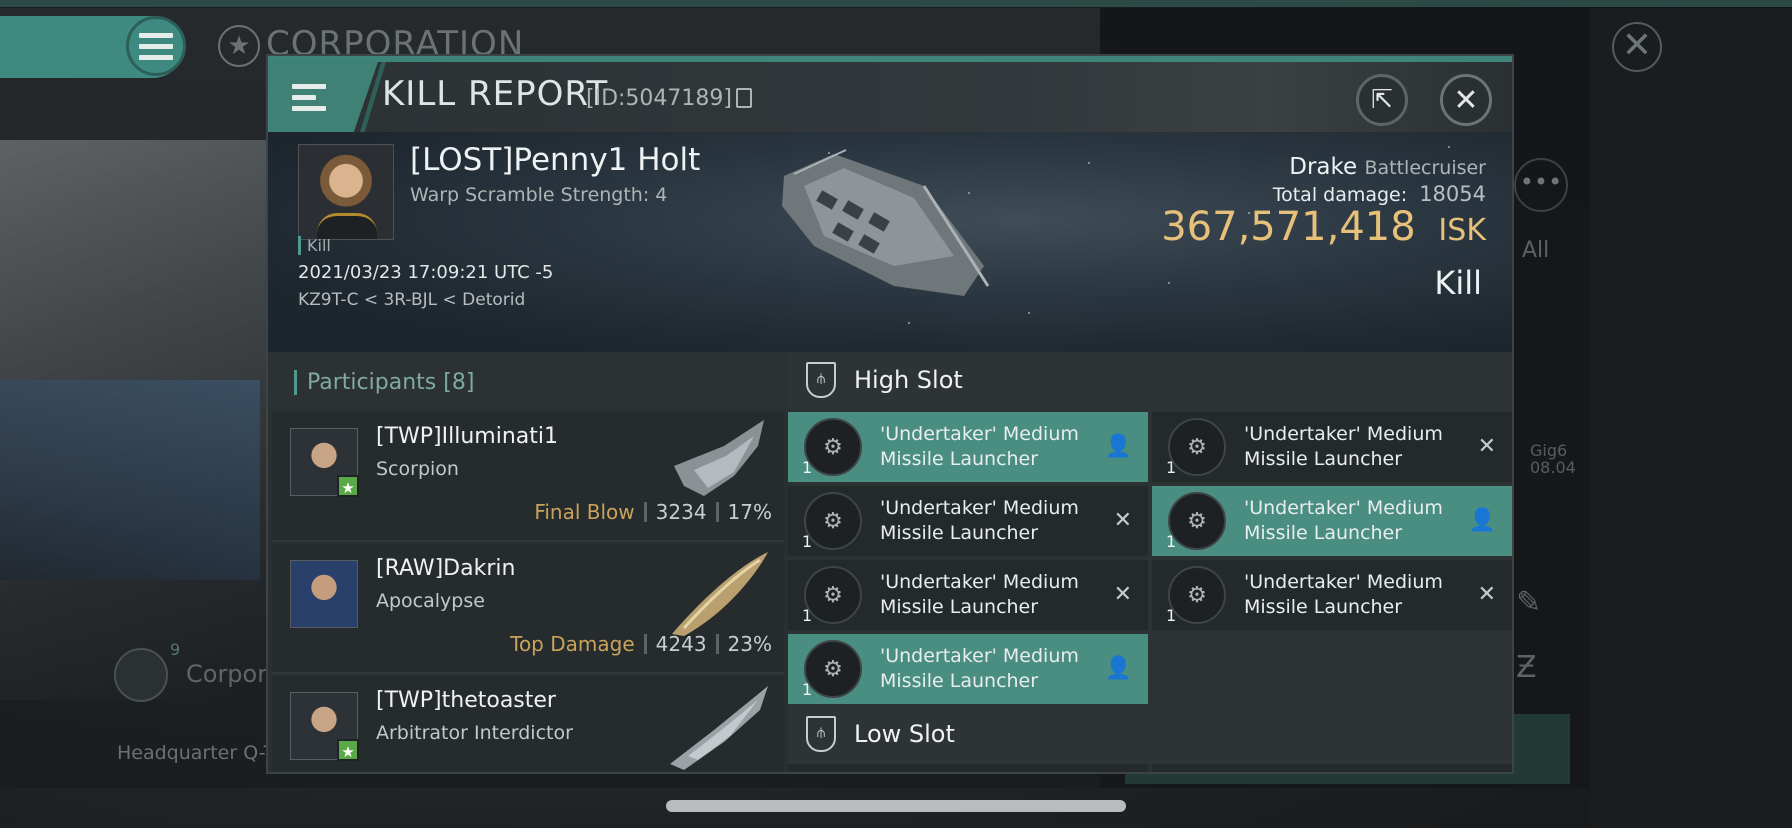 The width and height of the screenshot is (1792, 828). Describe the element at coordinates (346, 192) in the screenshot. I see `victim-avatar` at that location.